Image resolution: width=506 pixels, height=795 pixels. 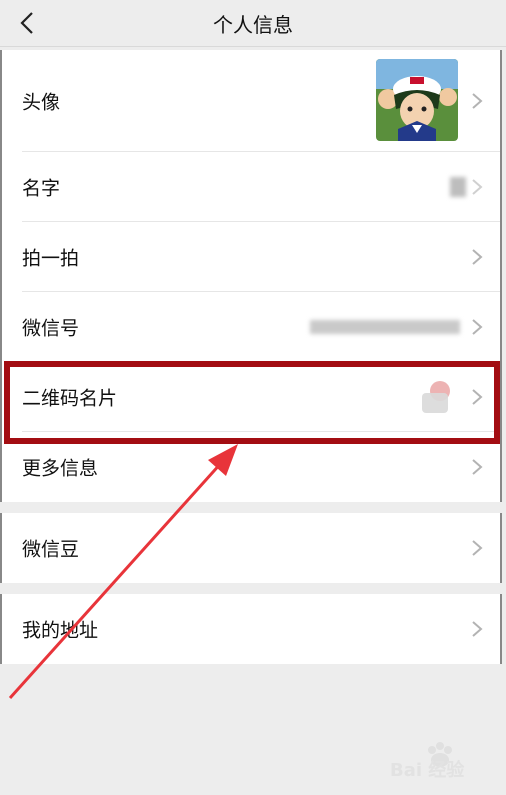 I want to click on annotation-arrow-icon, so click(x=123, y=572).